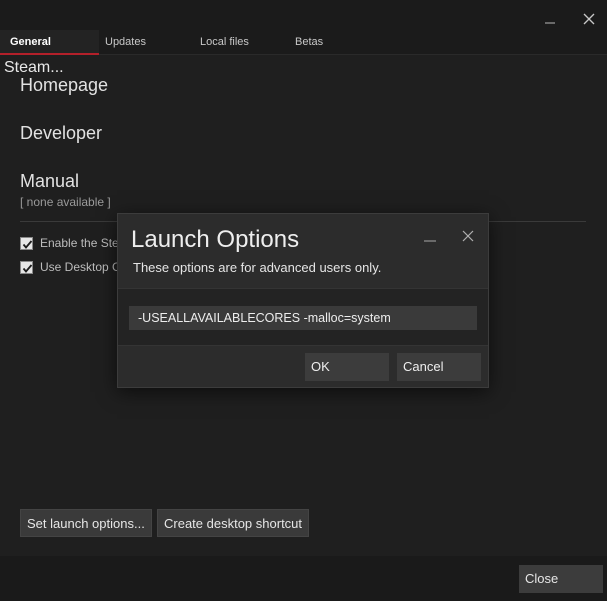 The width and height of the screenshot is (607, 601). Describe the element at coordinates (65, 202) in the screenshot. I see `manual-status: [ none available ]` at that location.